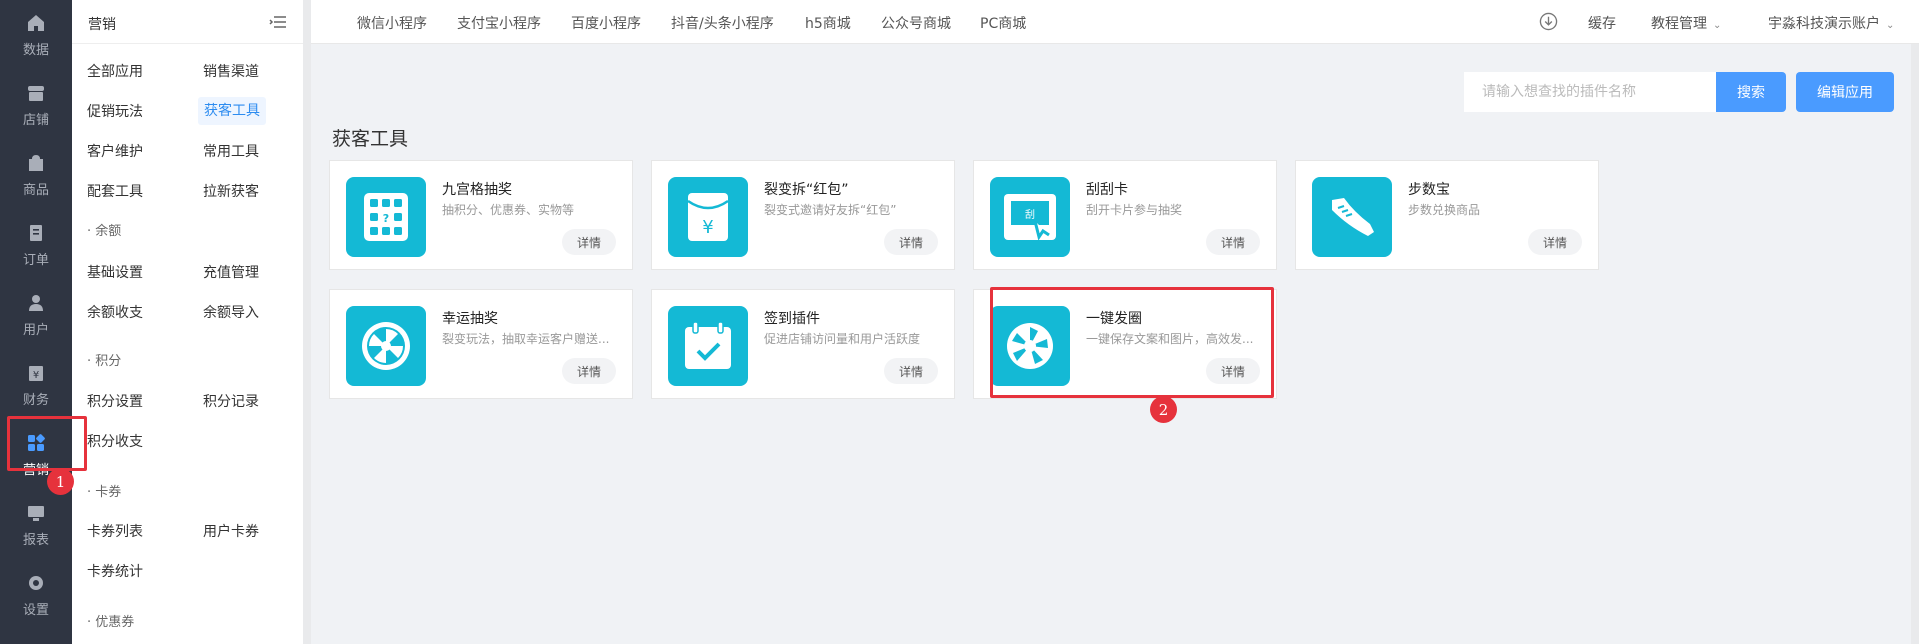 Image resolution: width=1919 pixels, height=644 pixels. Describe the element at coordinates (231, 192) in the screenshot. I see `subnav-item-pull-new: 拉新获客` at that location.